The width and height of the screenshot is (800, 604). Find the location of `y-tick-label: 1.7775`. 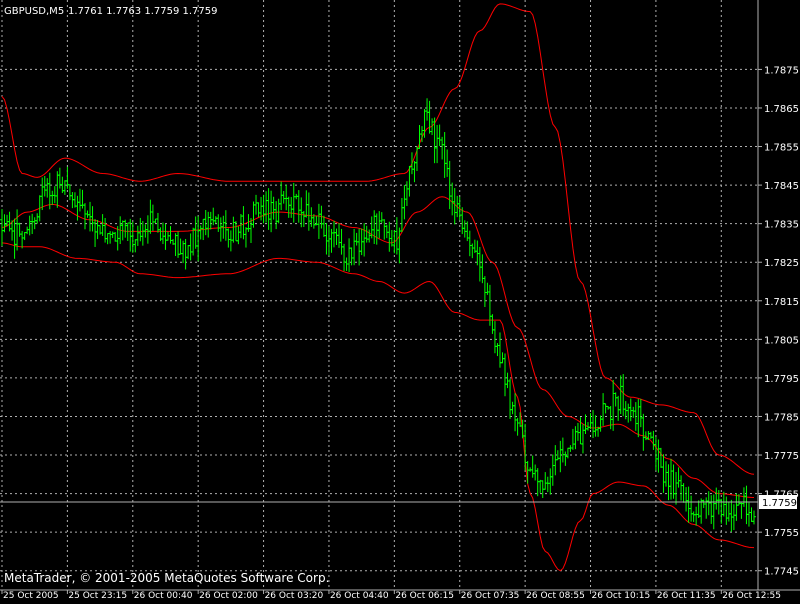

y-tick-label: 1.7775 is located at coordinates (781, 456).